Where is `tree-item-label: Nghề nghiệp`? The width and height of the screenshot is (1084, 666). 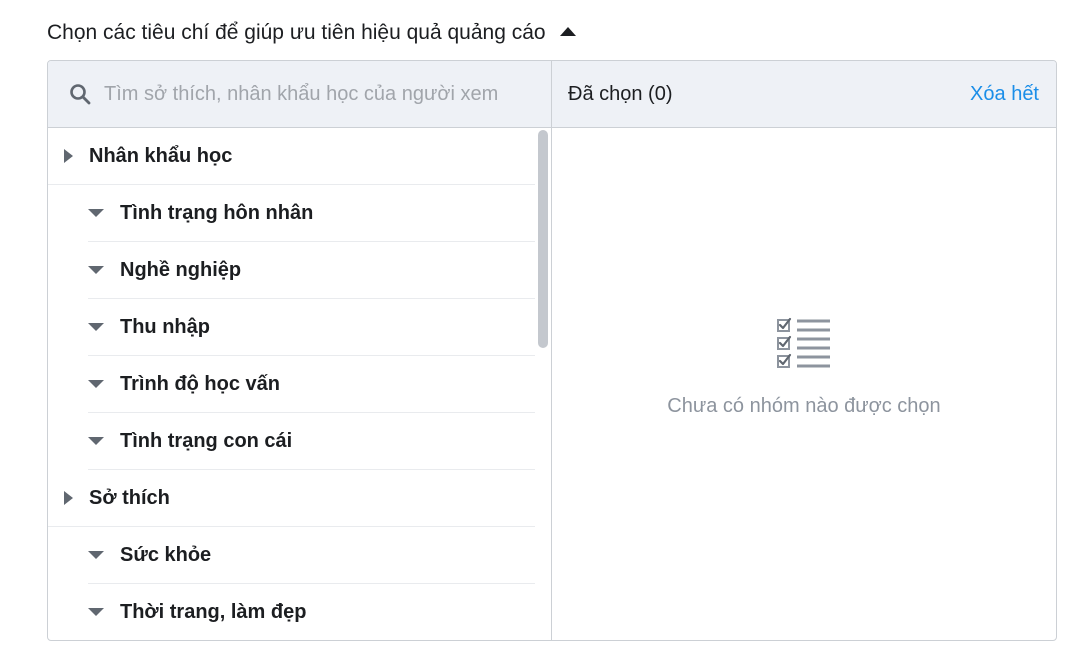
tree-item-label: Nghề nghiệp is located at coordinates (181, 269).